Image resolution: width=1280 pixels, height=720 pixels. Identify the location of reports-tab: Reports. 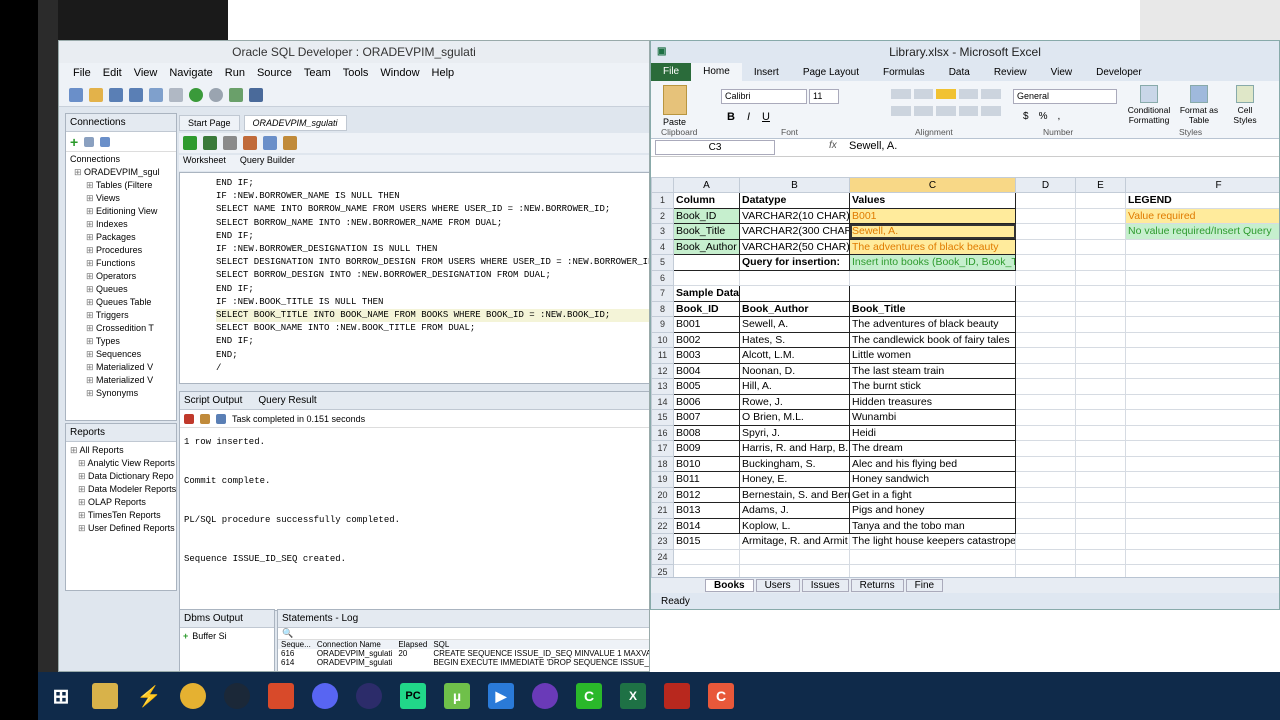
(121, 433).